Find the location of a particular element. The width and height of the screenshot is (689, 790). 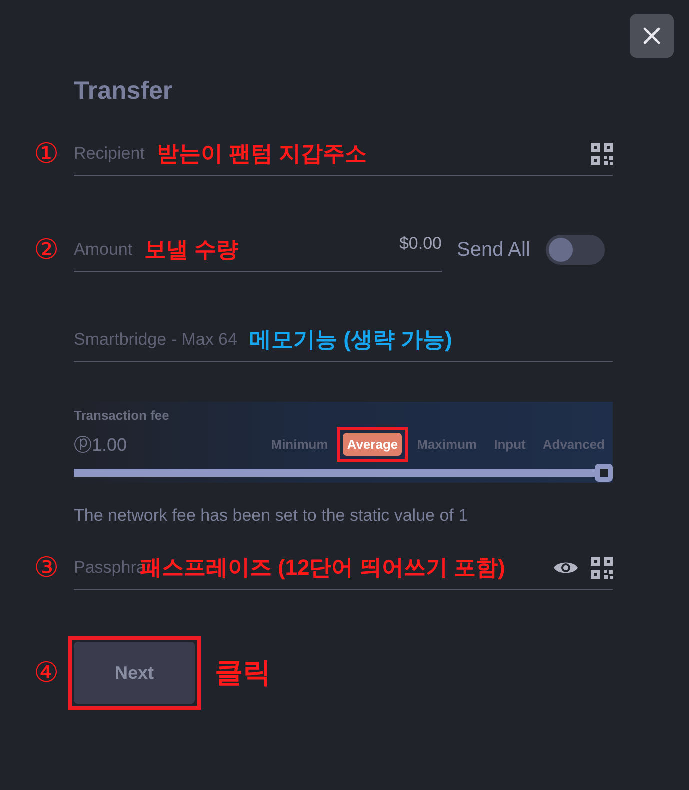

smartbridge-field: Smartbridge - Max 64 메모기능 (생략 가능) is located at coordinates (343, 340).